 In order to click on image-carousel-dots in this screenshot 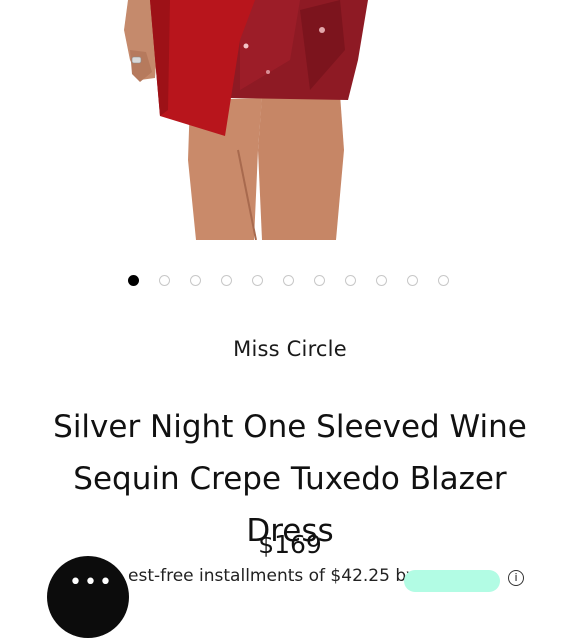, I will do `click(290, 281)`.